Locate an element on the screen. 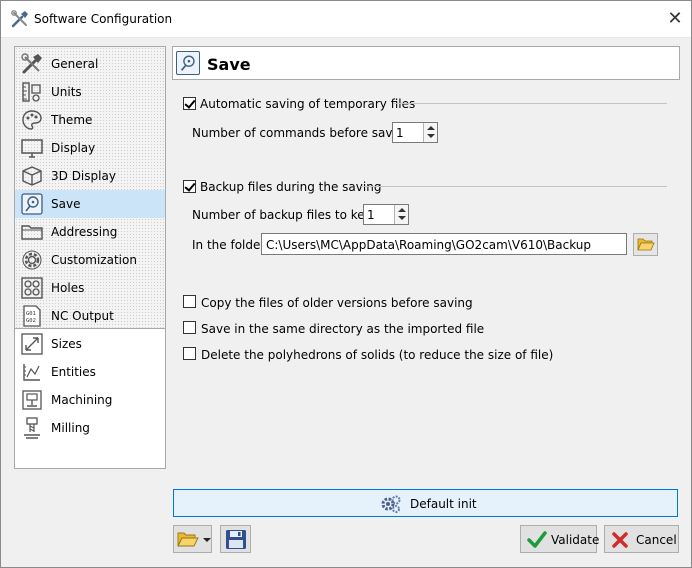  sidebar-item-customization: Customization is located at coordinates (90, 260).